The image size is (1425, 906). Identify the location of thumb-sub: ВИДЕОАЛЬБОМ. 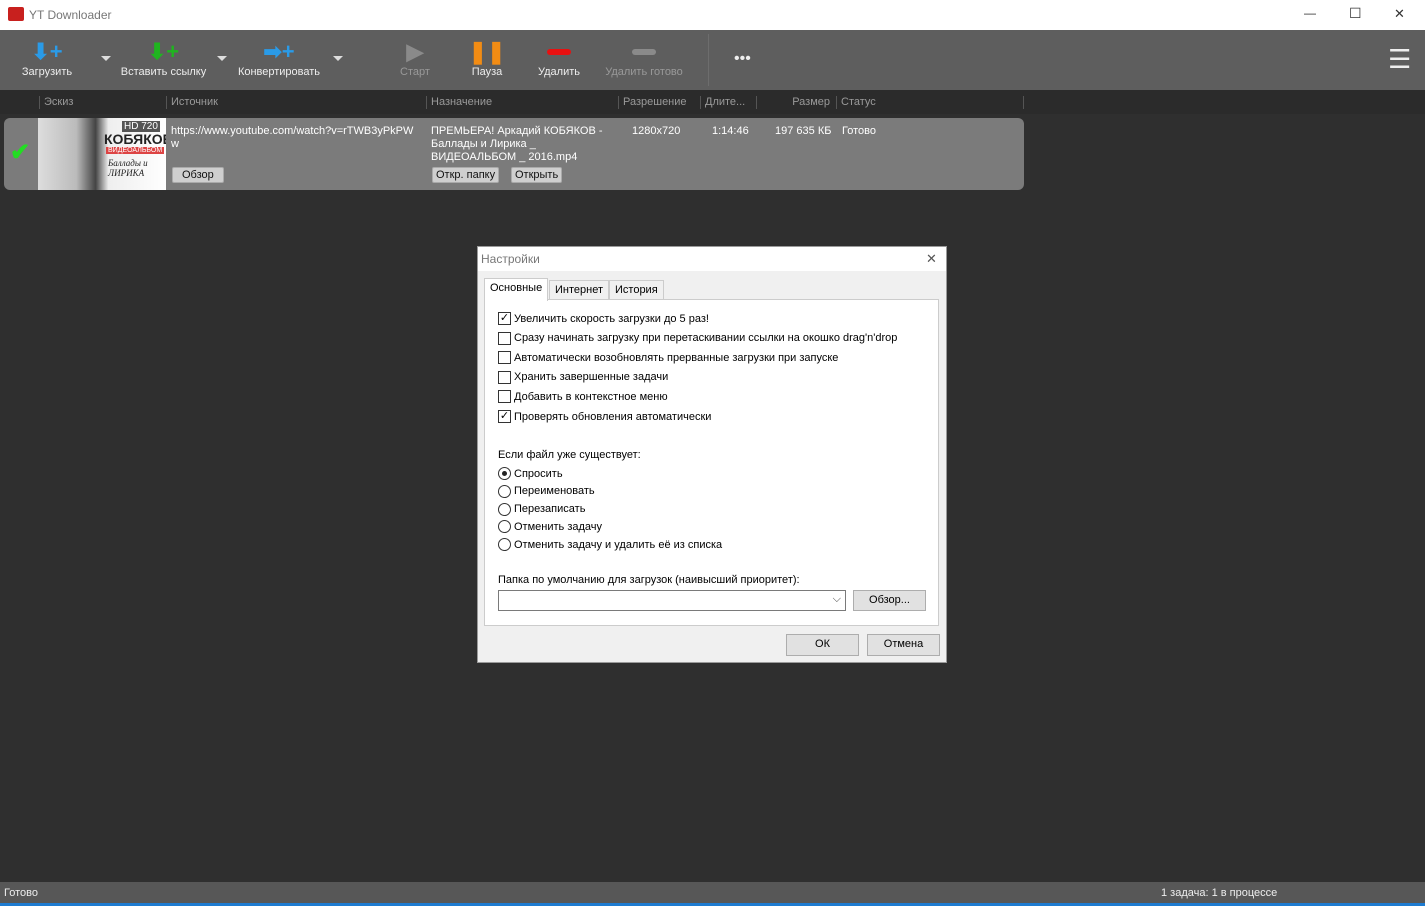
(135, 150).